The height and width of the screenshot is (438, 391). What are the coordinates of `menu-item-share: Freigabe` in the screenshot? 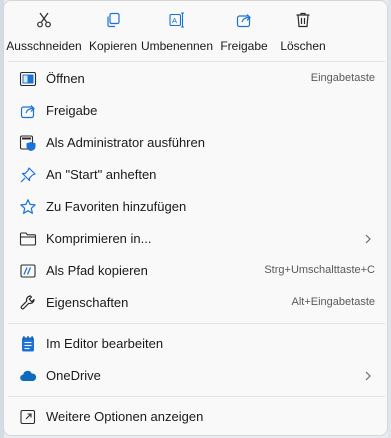 It's located at (195, 111).